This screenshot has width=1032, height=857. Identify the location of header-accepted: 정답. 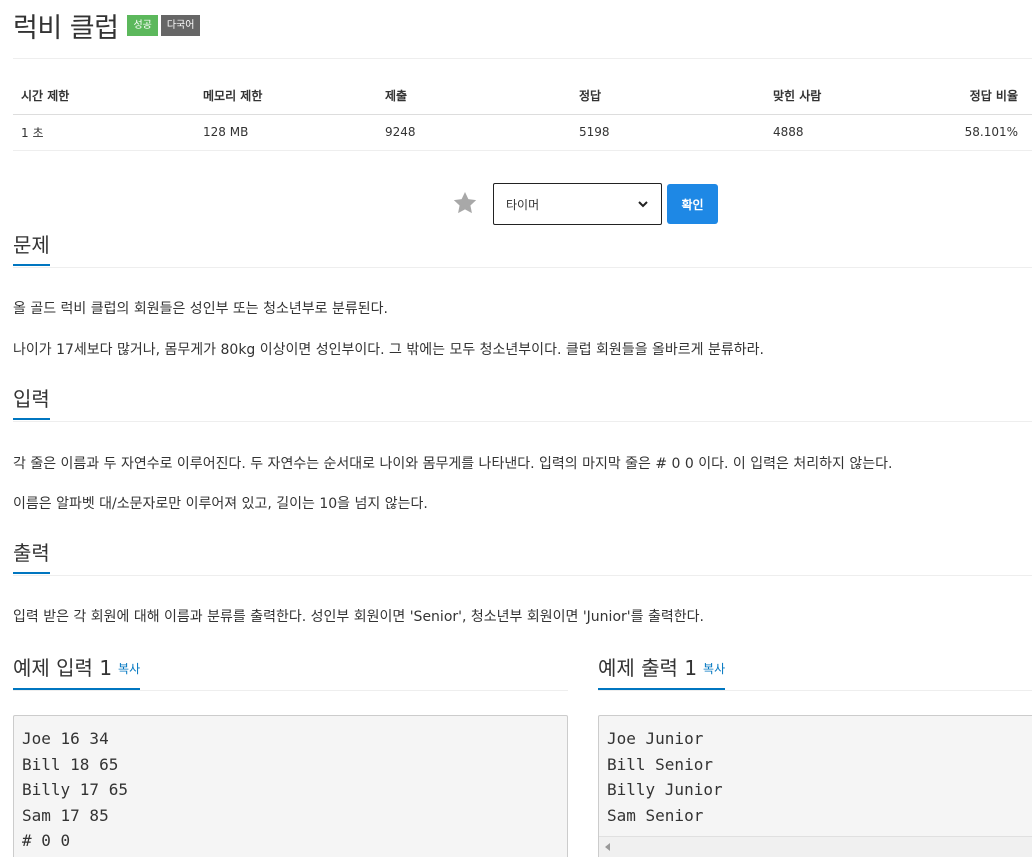
(668, 96).